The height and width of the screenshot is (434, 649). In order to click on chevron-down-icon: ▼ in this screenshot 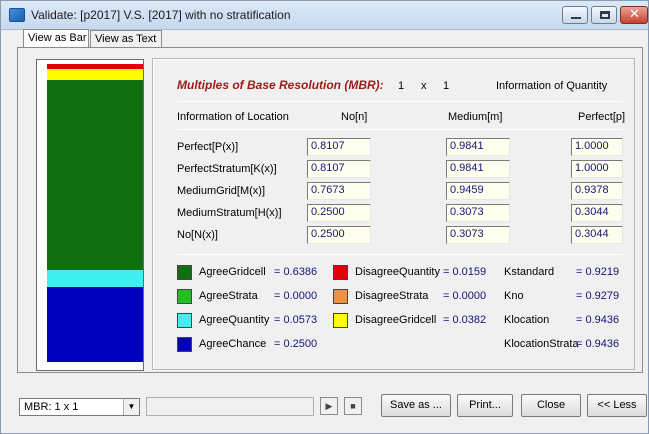, I will do `click(131, 407)`.